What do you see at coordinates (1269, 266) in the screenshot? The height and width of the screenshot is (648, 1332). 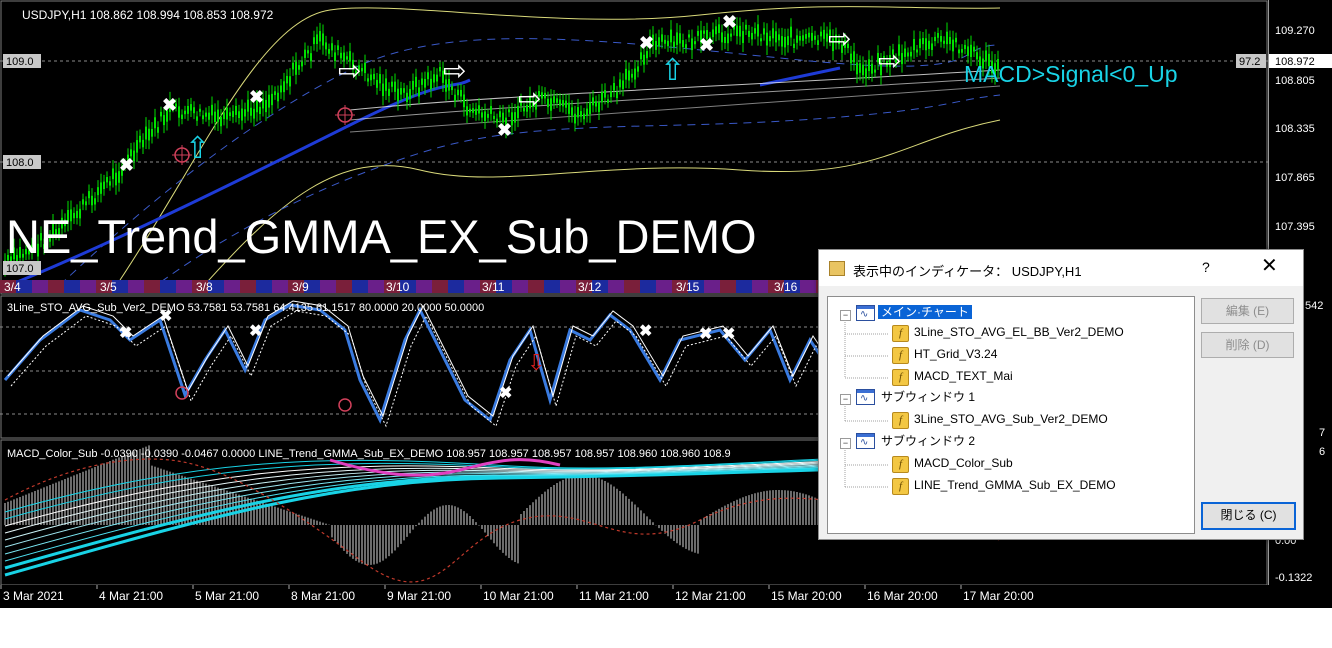 I see `close-icon: ✕` at bounding box center [1269, 266].